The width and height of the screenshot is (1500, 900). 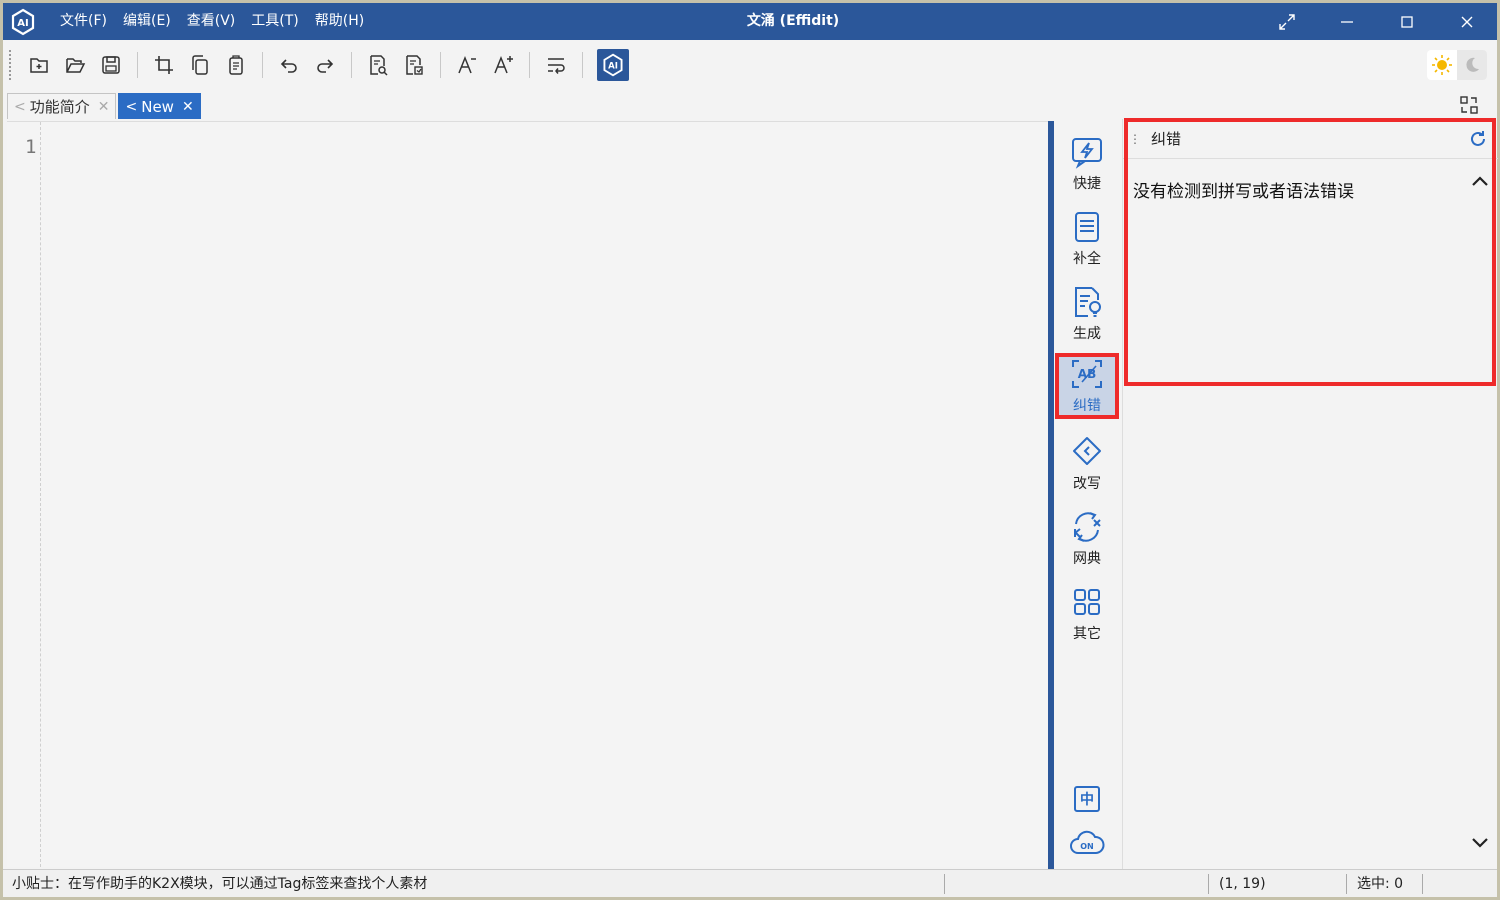 What do you see at coordinates (1088, 302) in the screenshot?
I see `document-bulb-icon` at bounding box center [1088, 302].